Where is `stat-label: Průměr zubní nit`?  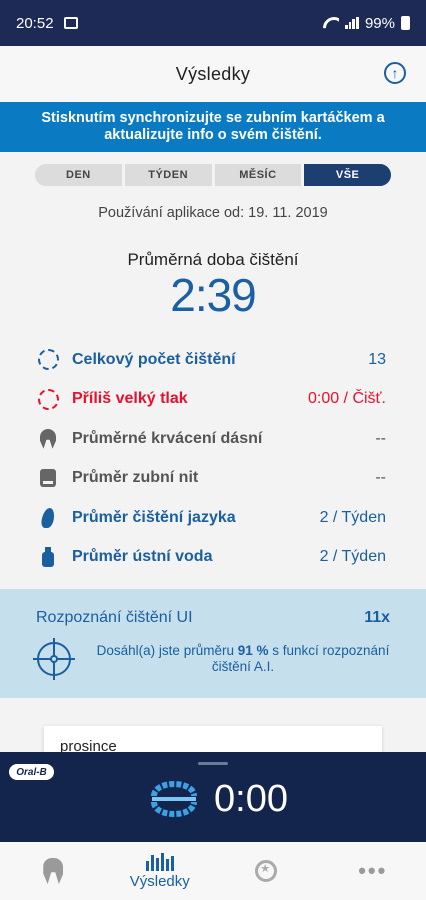
stat-label: Průměr zubní nit is located at coordinates (135, 478).